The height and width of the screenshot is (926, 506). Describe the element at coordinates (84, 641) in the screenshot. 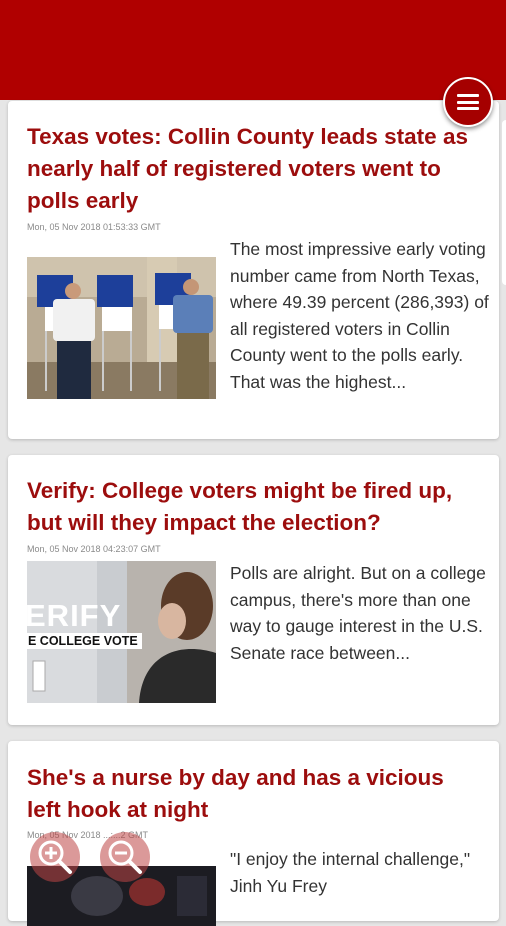

I see `image-overlay-caption: E COLLEGE VOTE` at that location.